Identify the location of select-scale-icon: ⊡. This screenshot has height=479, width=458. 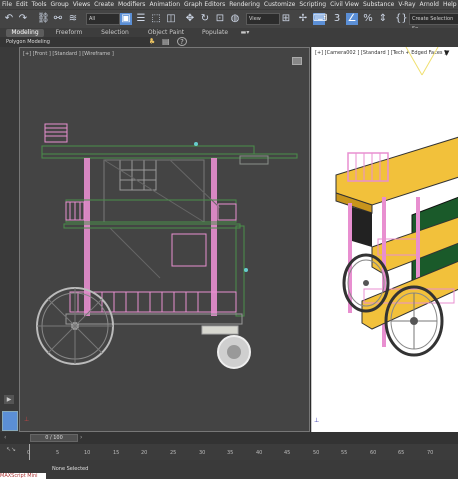
(220, 19).